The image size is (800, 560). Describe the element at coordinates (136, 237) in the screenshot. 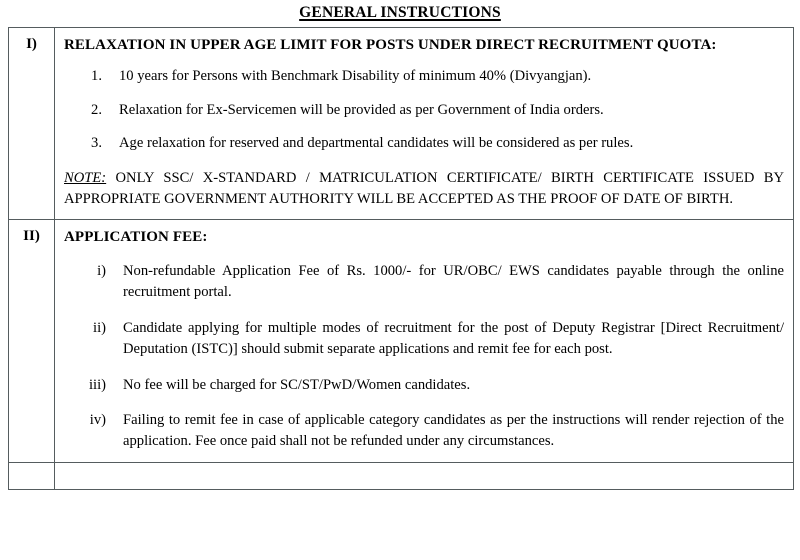

I see `section-heading-2: APPLICATION FEE:` at that location.